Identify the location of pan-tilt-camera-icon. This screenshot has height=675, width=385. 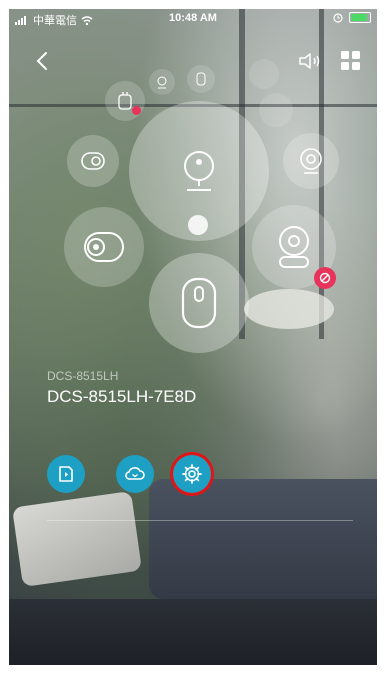
(294, 247).